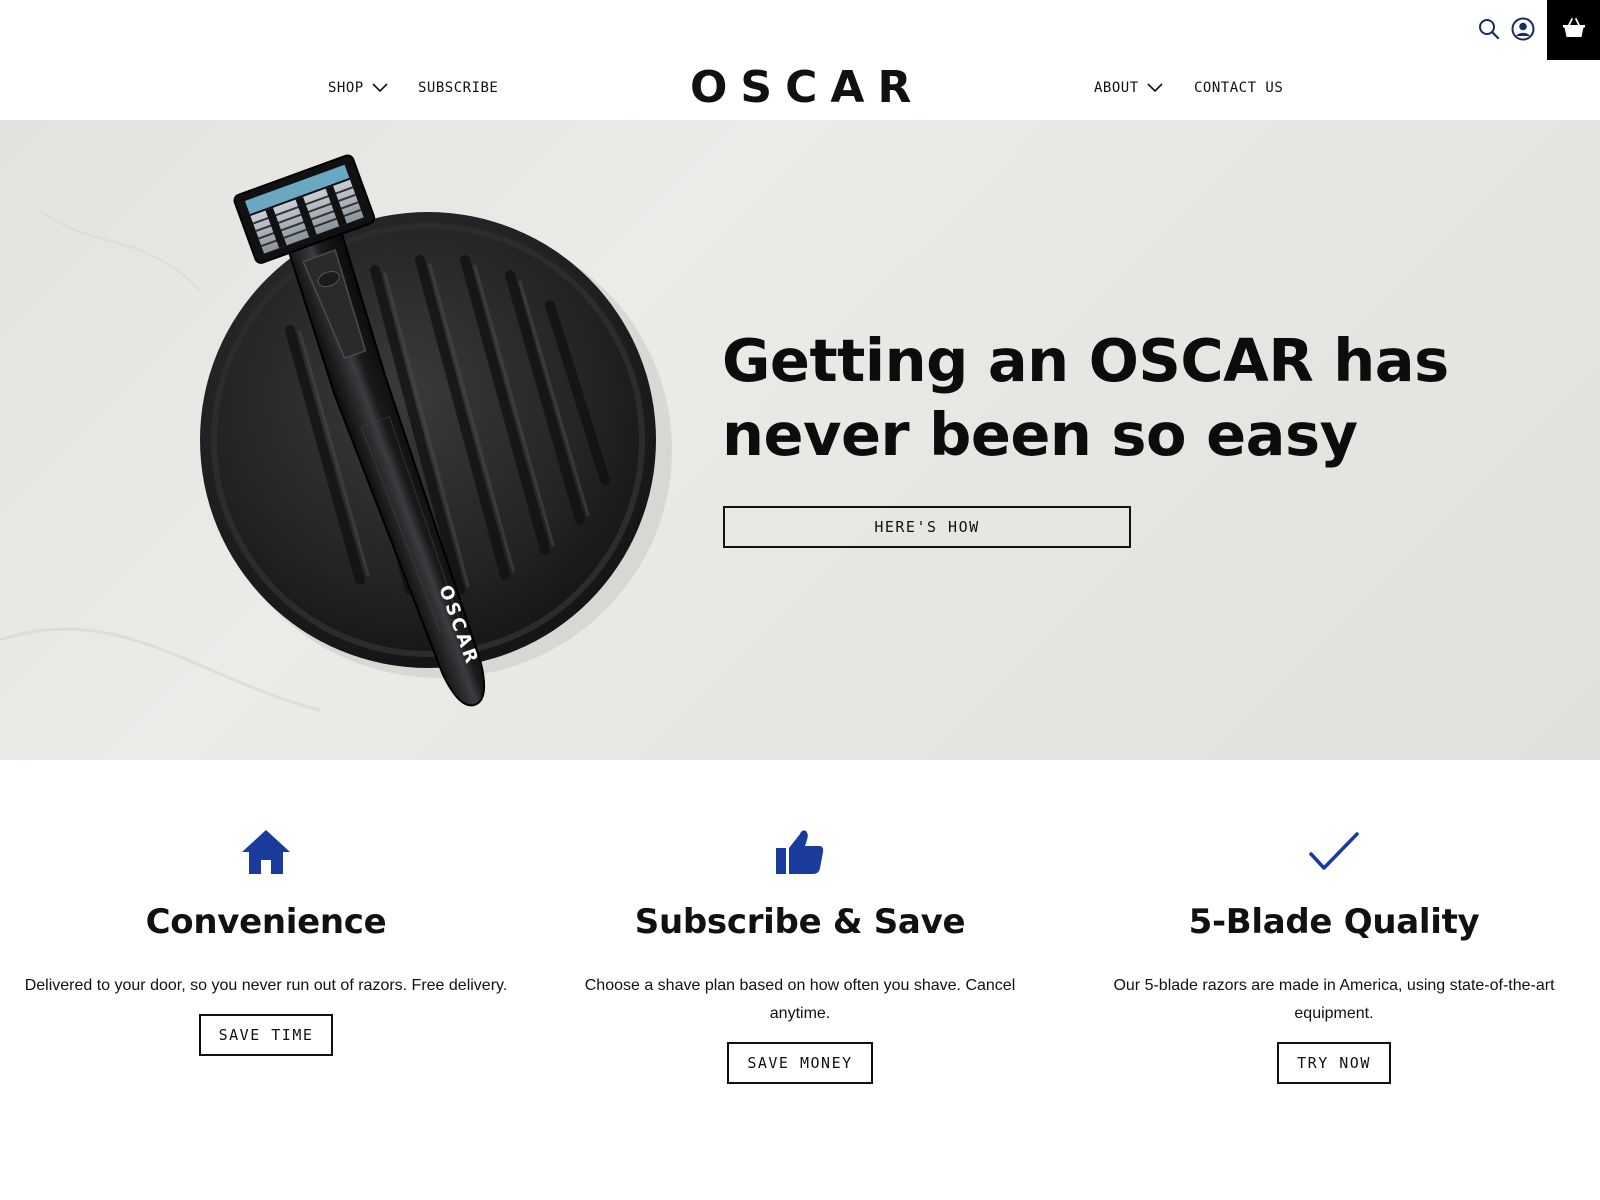  I want to click on save-time-button: SAVE TIME, so click(266, 1035).